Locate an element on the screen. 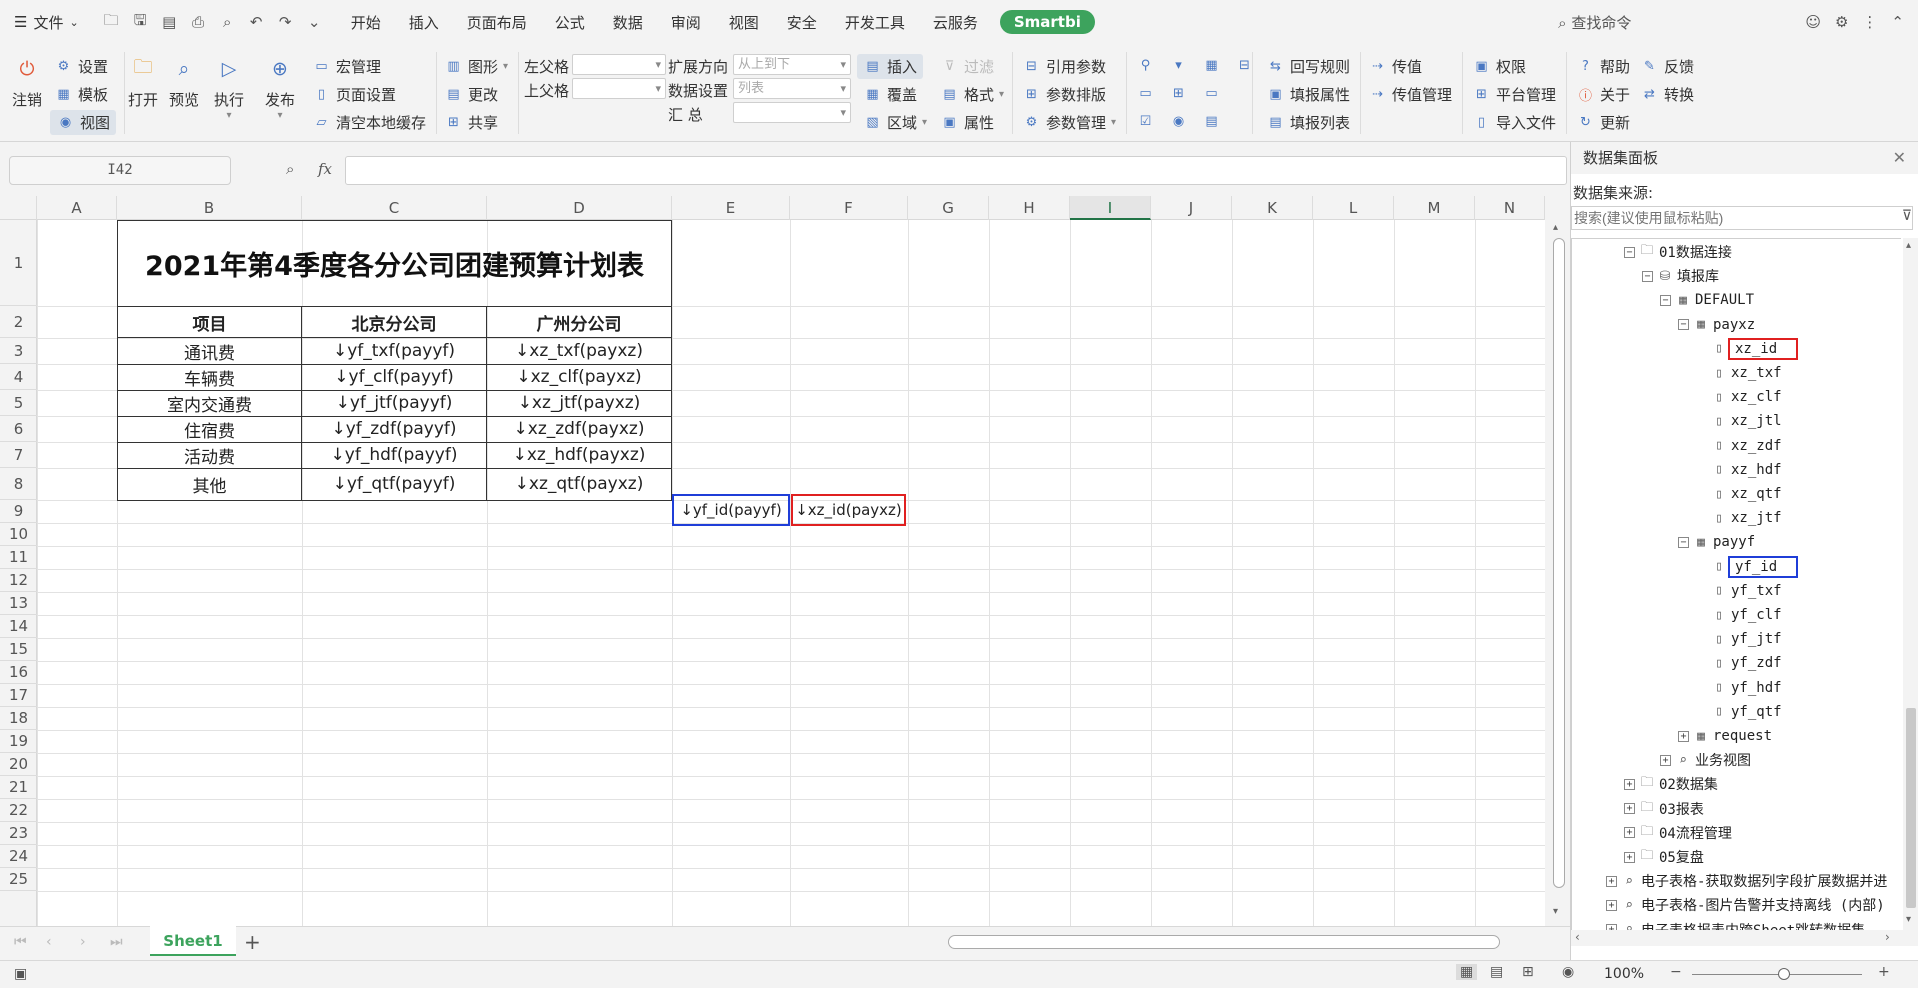 The width and height of the screenshot is (1918, 988). top-parent-select is located at coordinates (619, 88).